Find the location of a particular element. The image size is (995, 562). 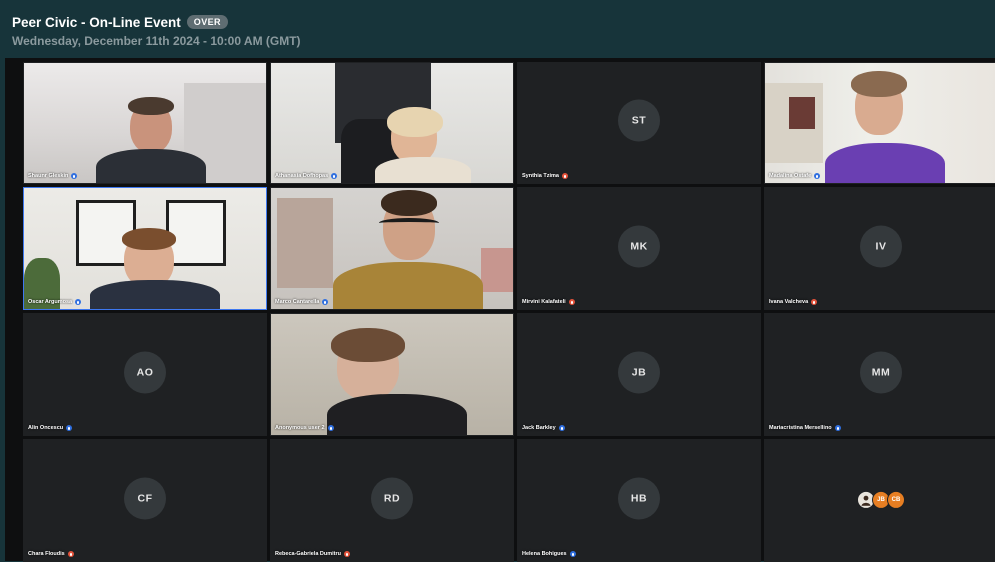

participant-tile: HB Helena Bohigues is located at coordinates (639, 500).